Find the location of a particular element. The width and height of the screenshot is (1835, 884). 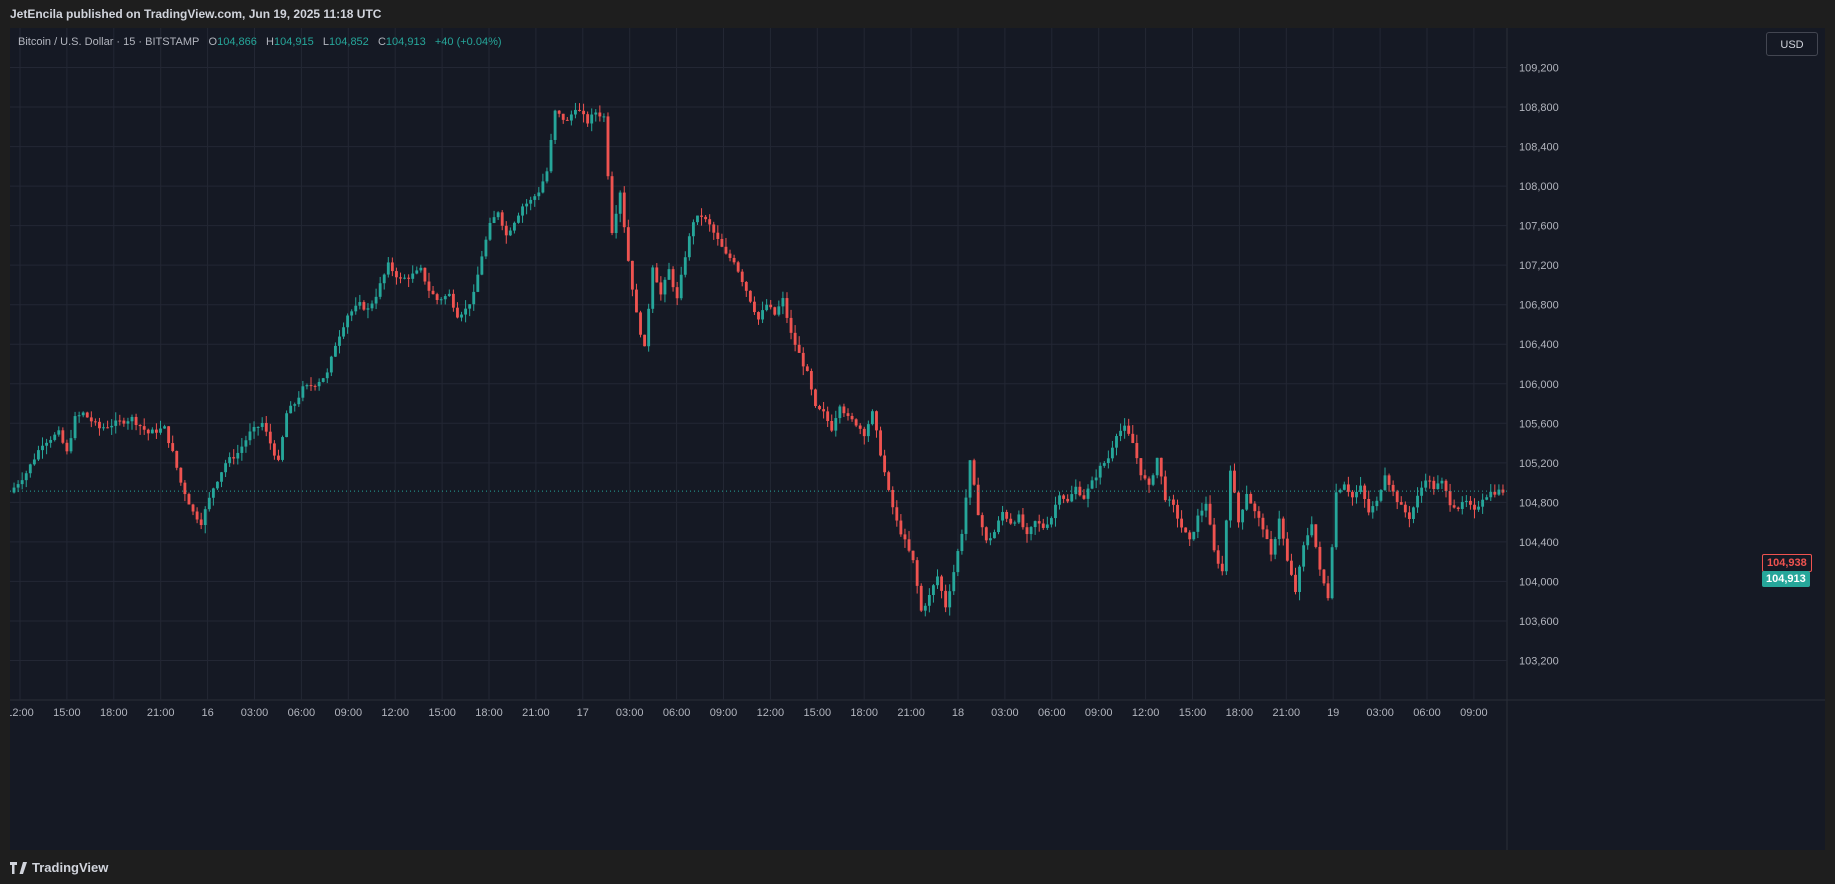

open-label: O is located at coordinates (213, 42).